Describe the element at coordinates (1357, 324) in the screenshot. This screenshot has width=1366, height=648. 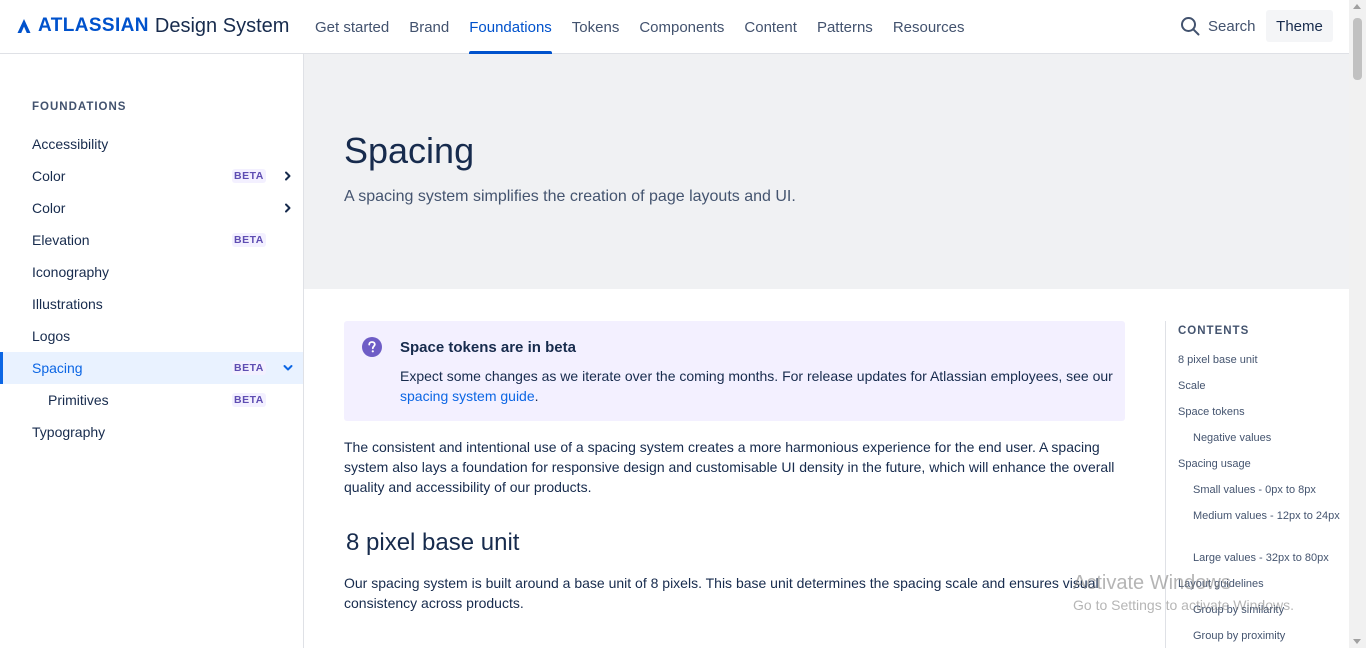
I see `page-scrollbar` at that location.